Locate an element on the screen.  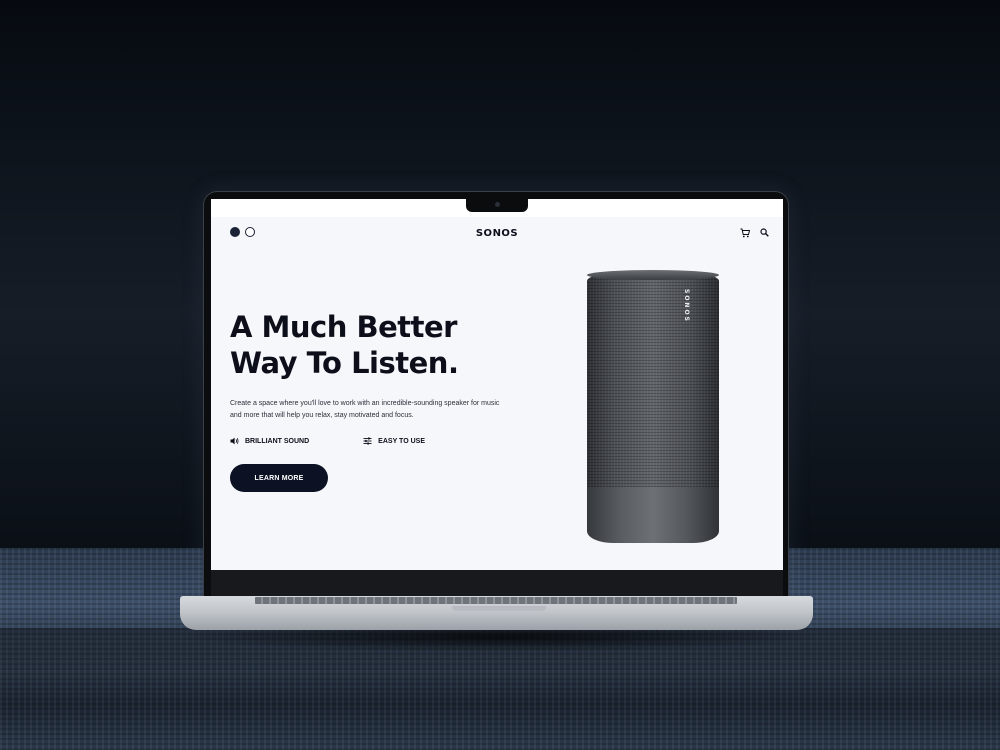
feature-brilliant-sound: BRILLIANT SOUND is located at coordinates (269, 441).